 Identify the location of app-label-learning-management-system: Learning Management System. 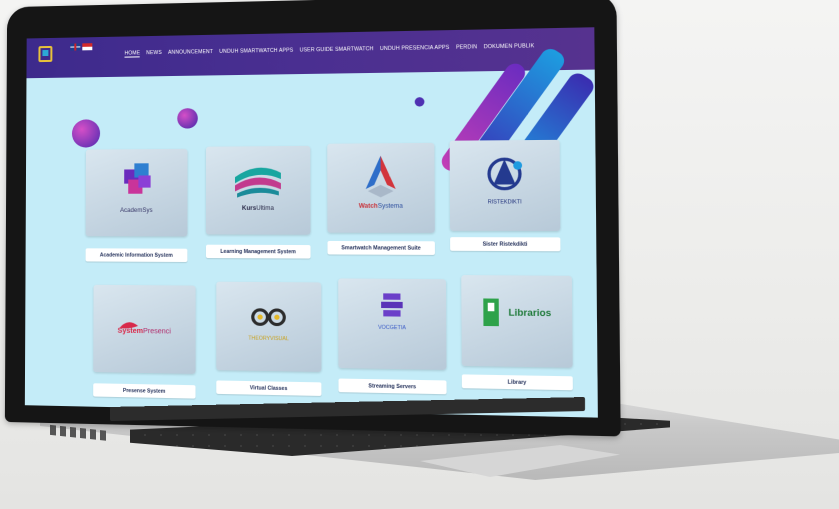
(258, 251).